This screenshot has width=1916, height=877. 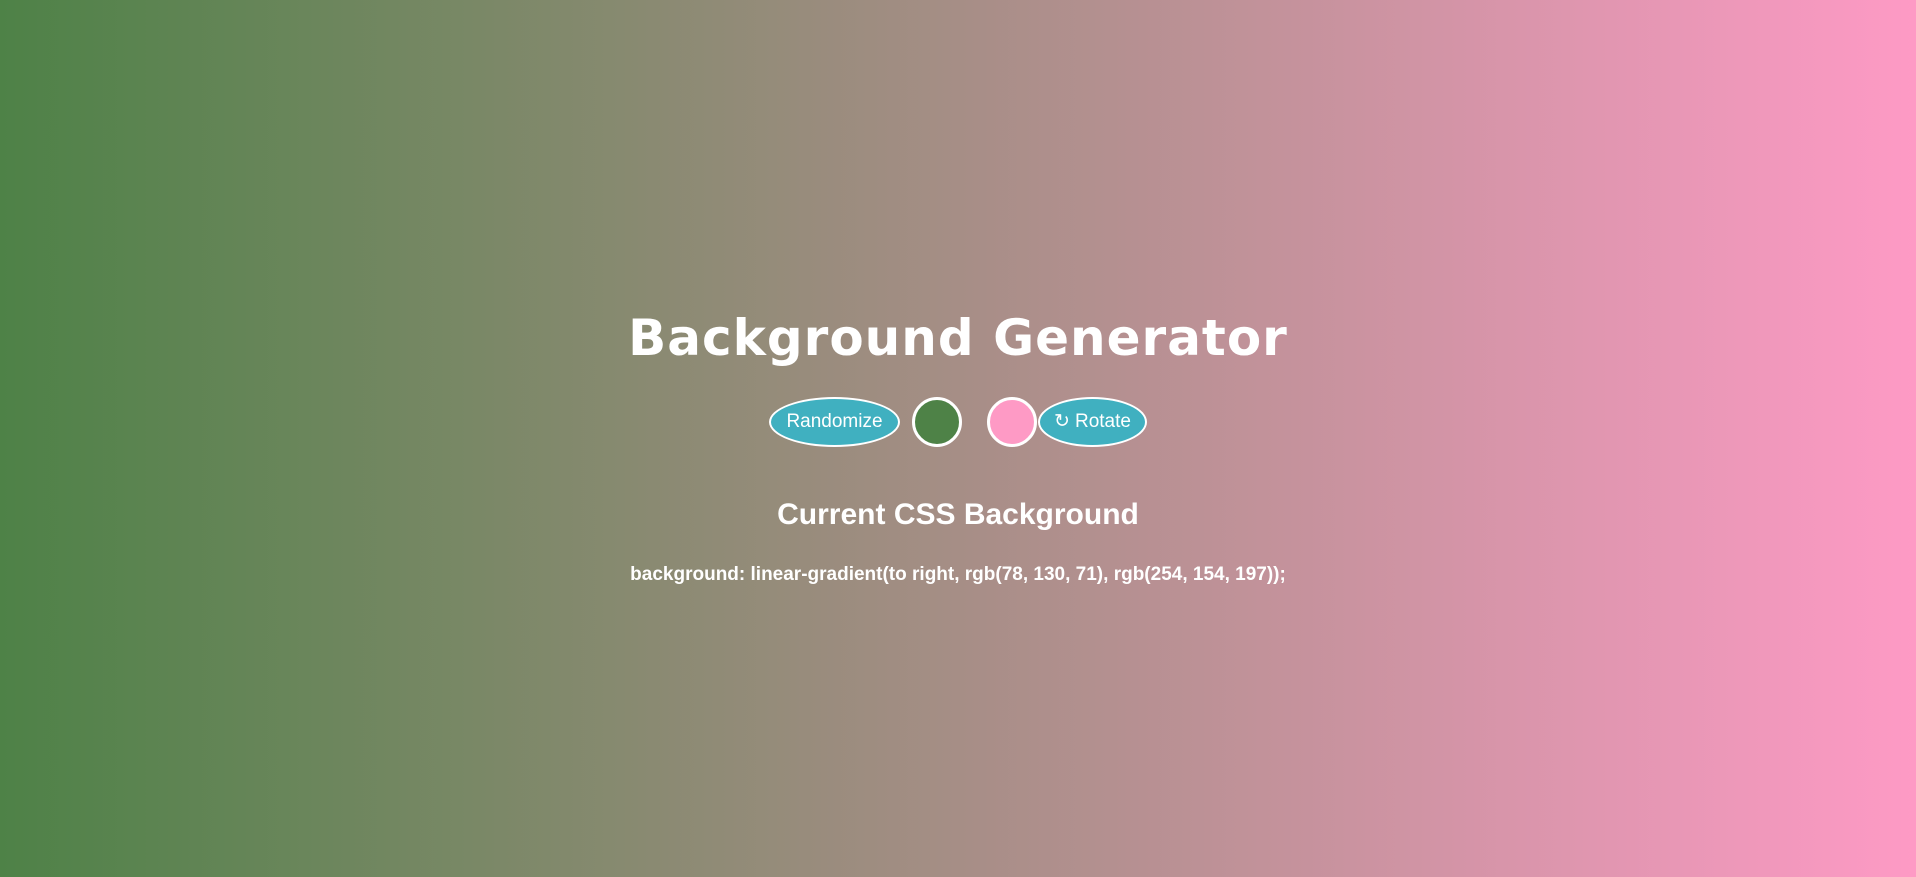 I want to click on css-output-heading: Current CSS Background, so click(x=958, y=514).